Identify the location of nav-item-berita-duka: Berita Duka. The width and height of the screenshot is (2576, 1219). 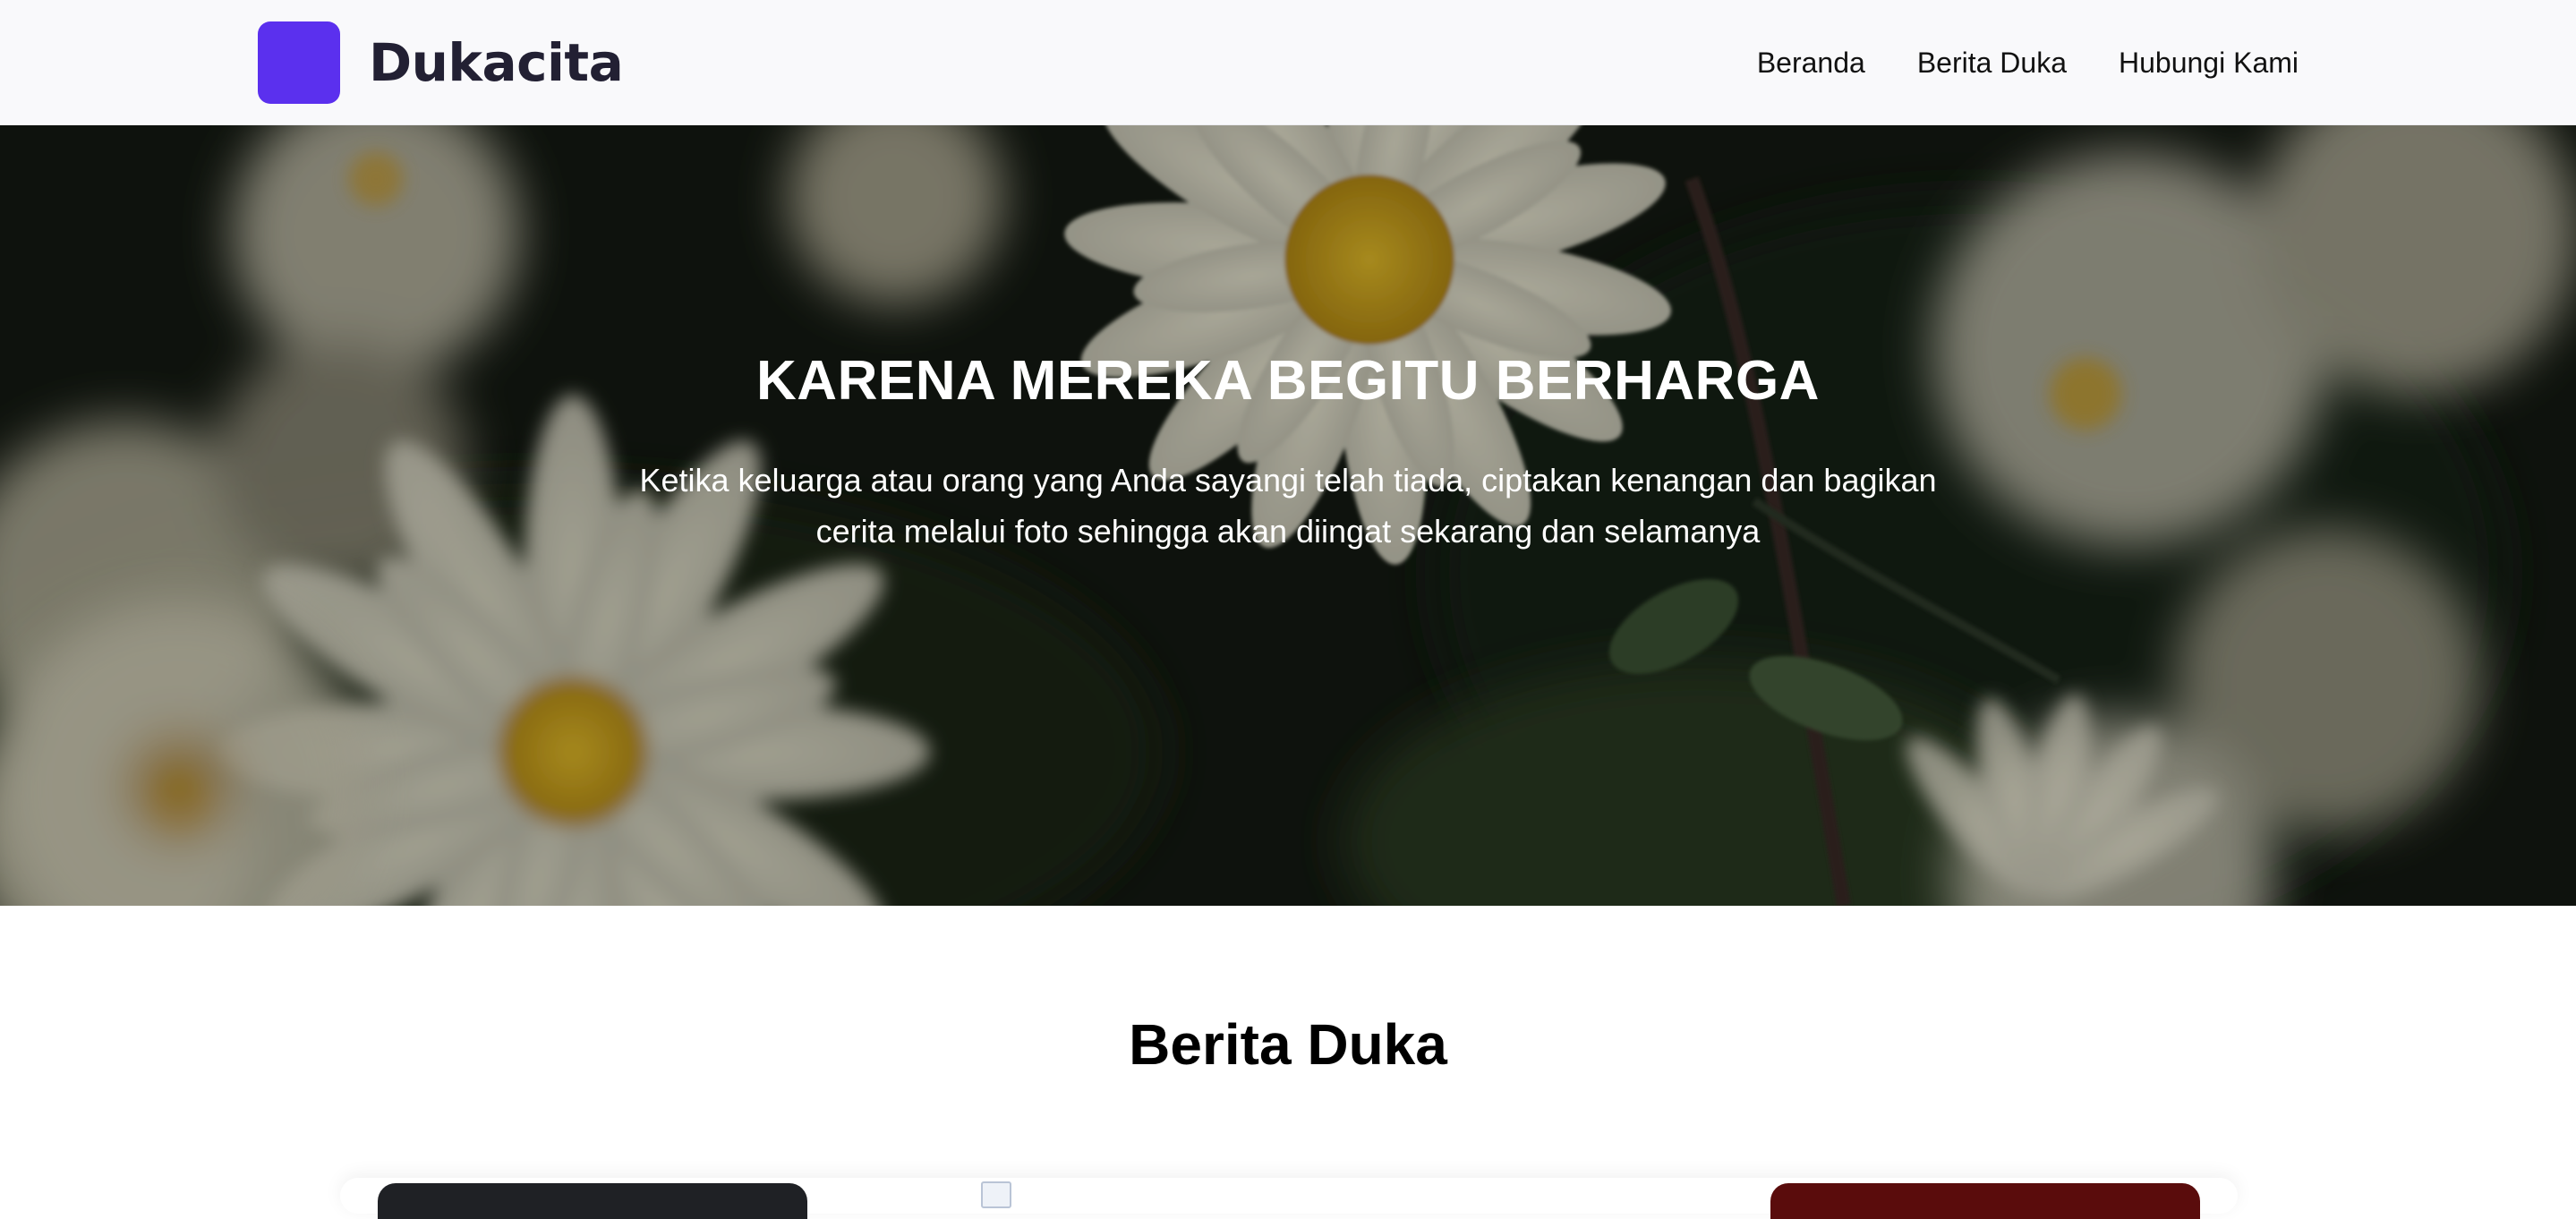
(1992, 63).